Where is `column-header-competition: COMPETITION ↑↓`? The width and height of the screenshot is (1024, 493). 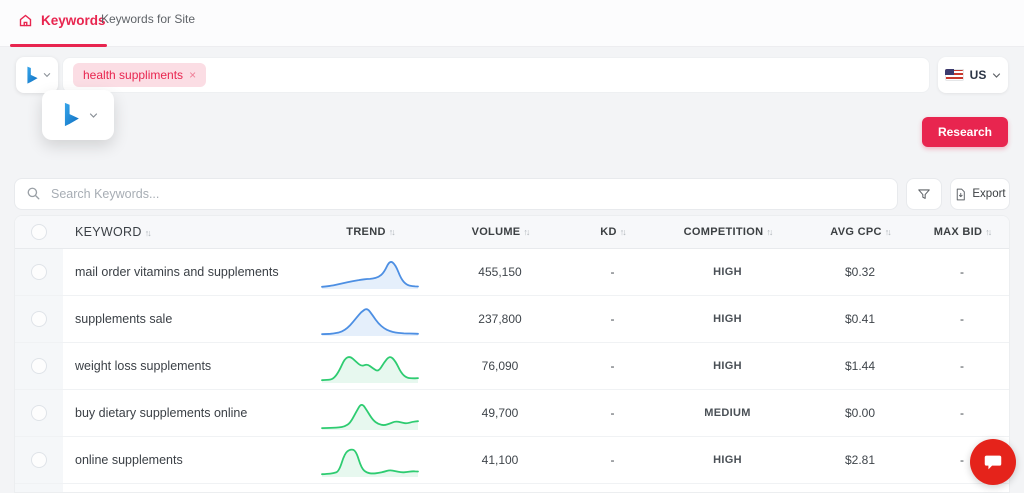 column-header-competition: COMPETITION ↑↓ is located at coordinates (727, 232).